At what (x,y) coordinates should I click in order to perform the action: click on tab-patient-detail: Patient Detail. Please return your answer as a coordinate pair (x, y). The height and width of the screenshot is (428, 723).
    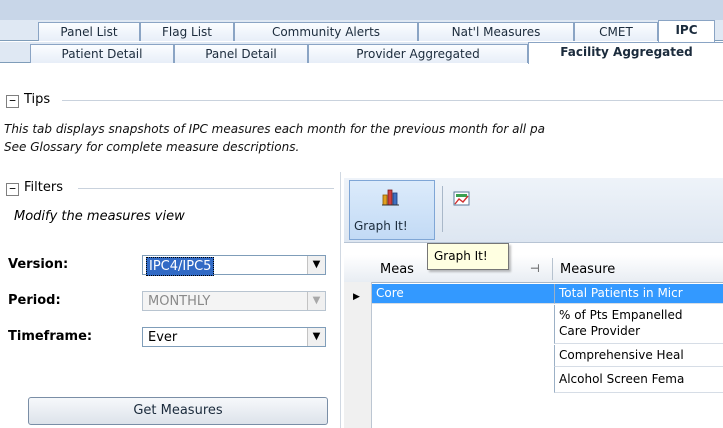
    Looking at the image, I should click on (102, 53).